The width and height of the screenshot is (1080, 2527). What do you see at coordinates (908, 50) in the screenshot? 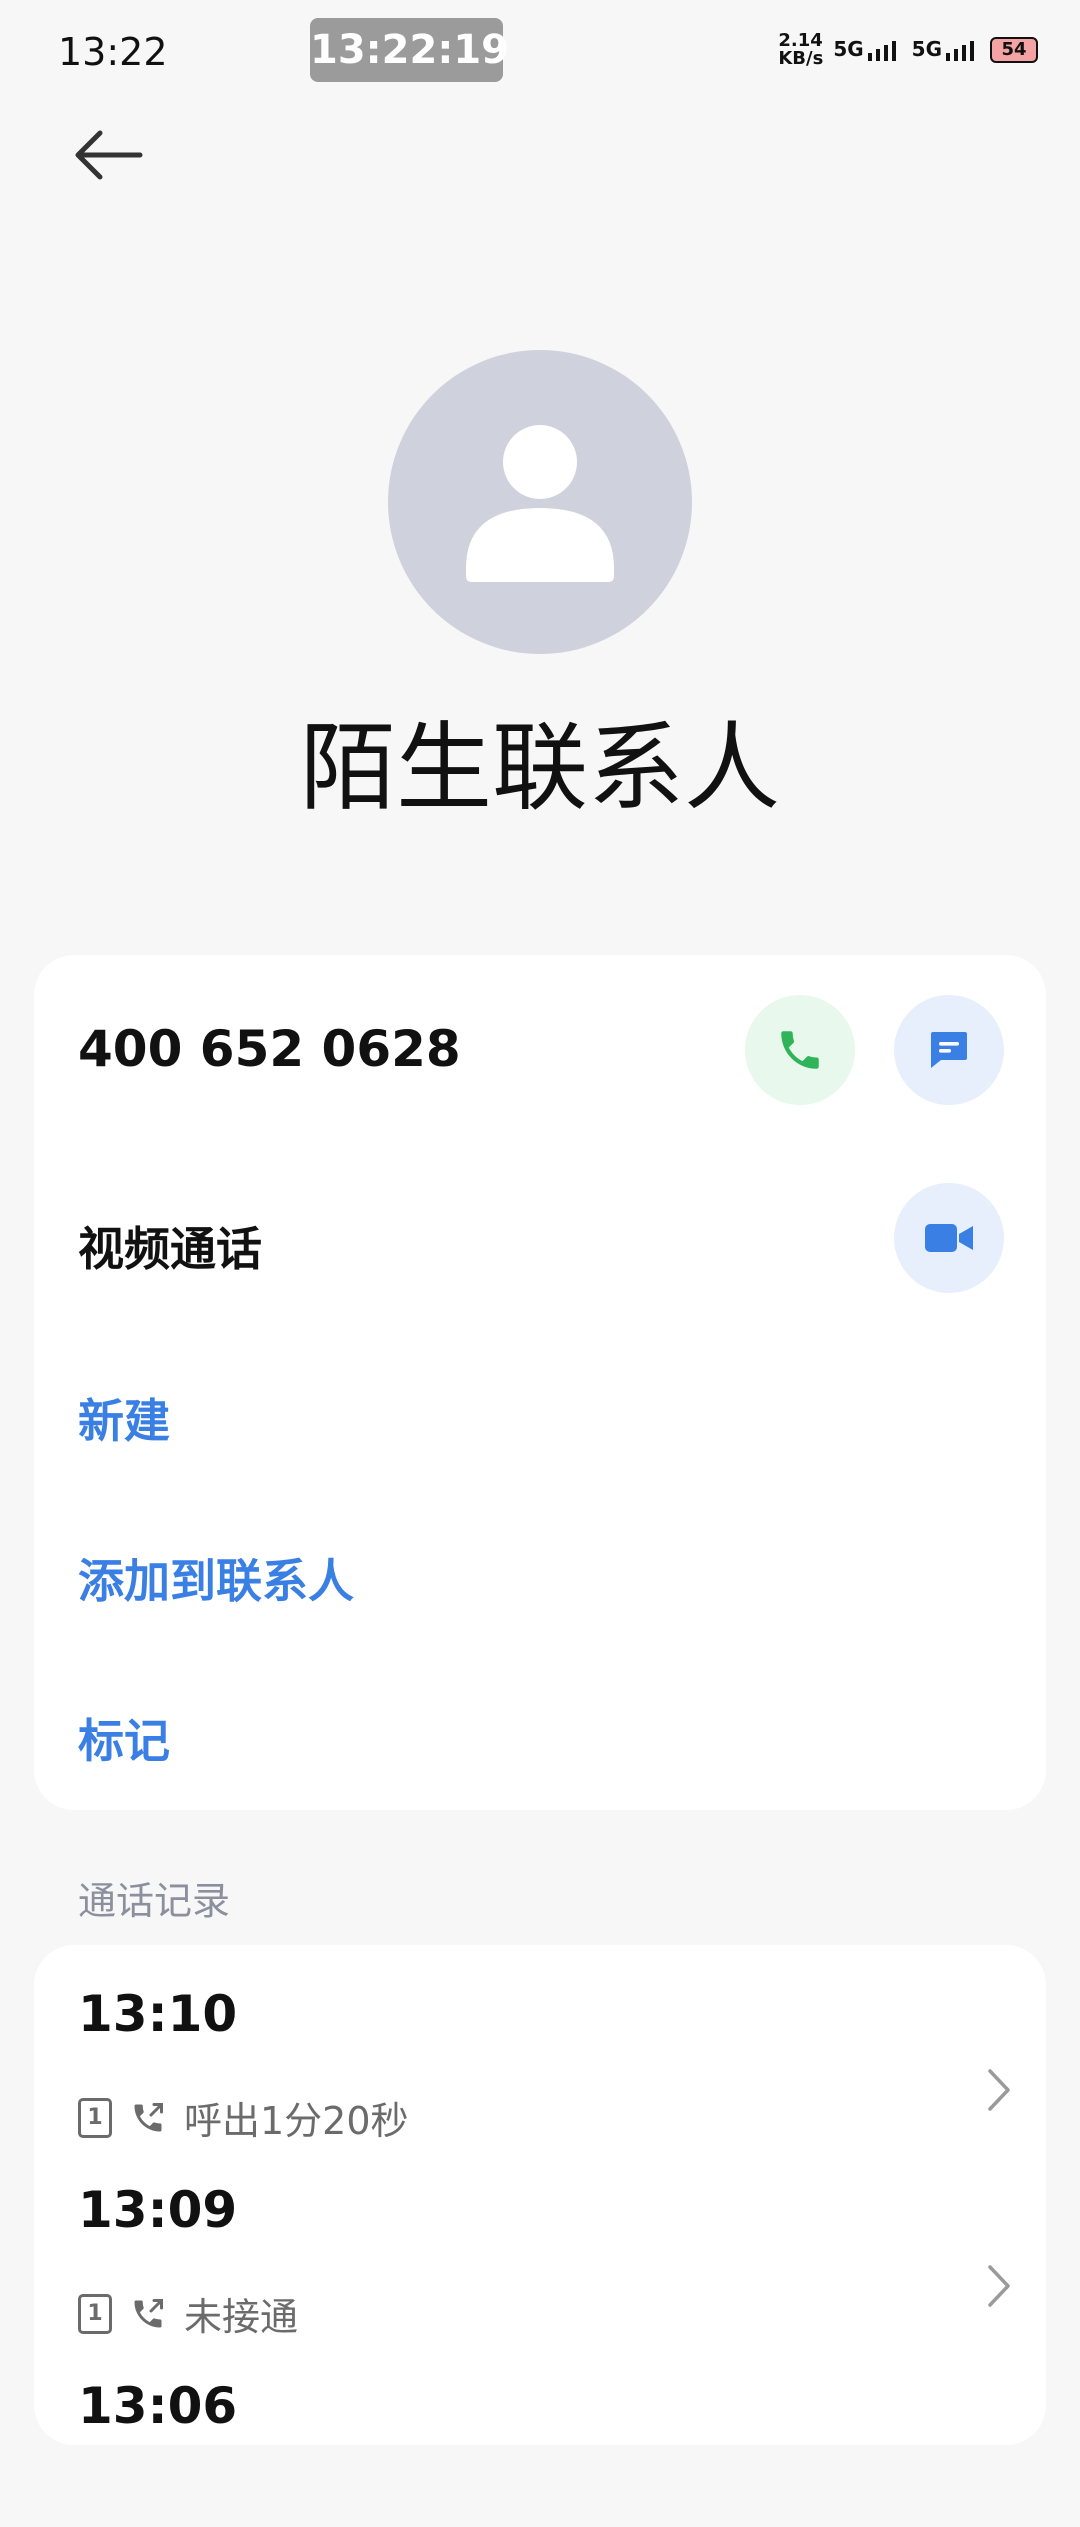
I see `status-icons: 2.14 KB/s 5G 5G 54` at bounding box center [908, 50].